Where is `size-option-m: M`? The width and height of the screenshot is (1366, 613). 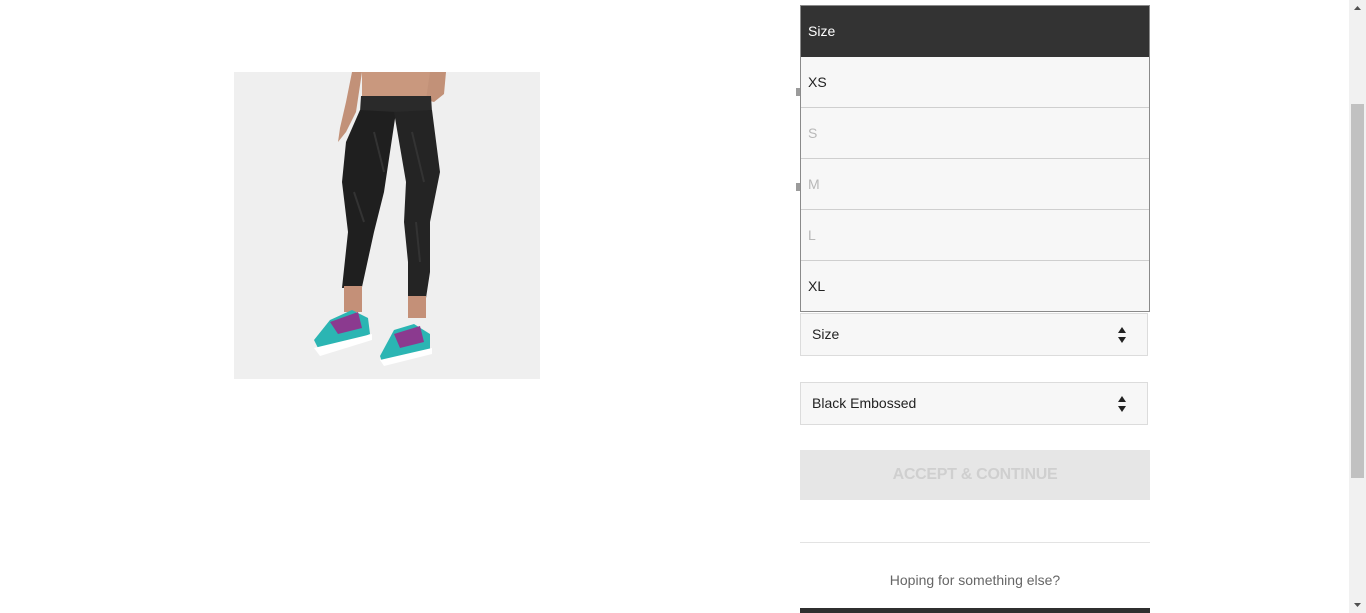
size-option-m: M is located at coordinates (975, 184).